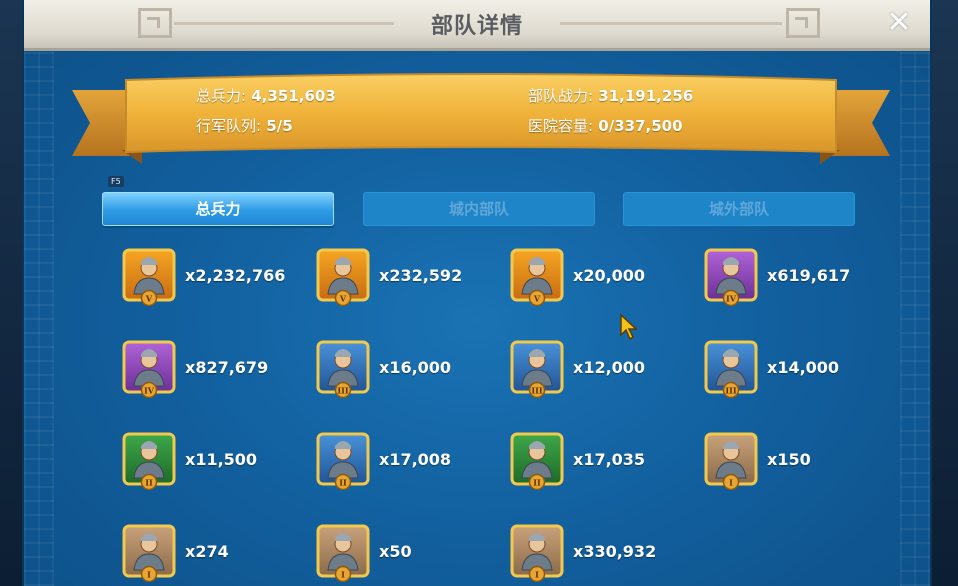 The width and height of the screenshot is (958, 586). What do you see at coordinates (279, 126) in the screenshot?
I see `march-queue-value: 5/5` at bounding box center [279, 126].